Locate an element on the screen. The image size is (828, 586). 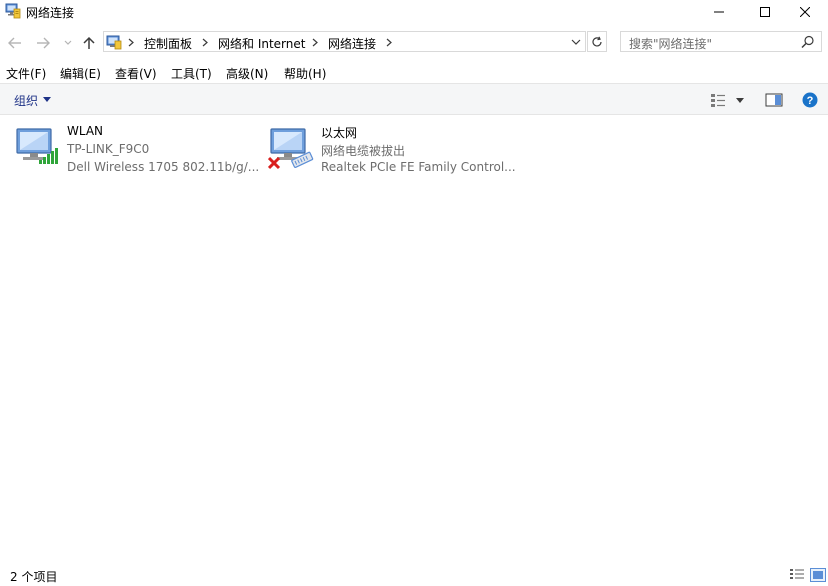
large-icons-view-icon is located at coordinates (818, 575).